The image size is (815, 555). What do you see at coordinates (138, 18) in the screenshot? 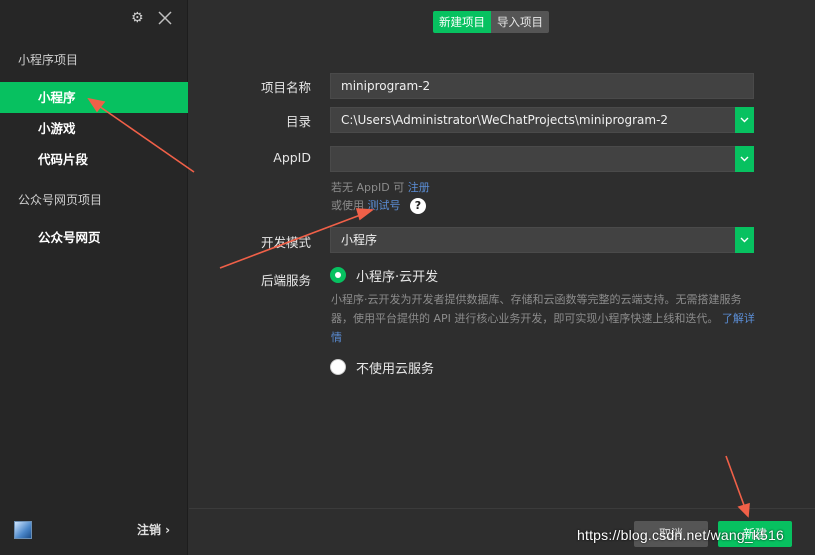
I see `gear-icon: ⚙` at bounding box center [138, 18].